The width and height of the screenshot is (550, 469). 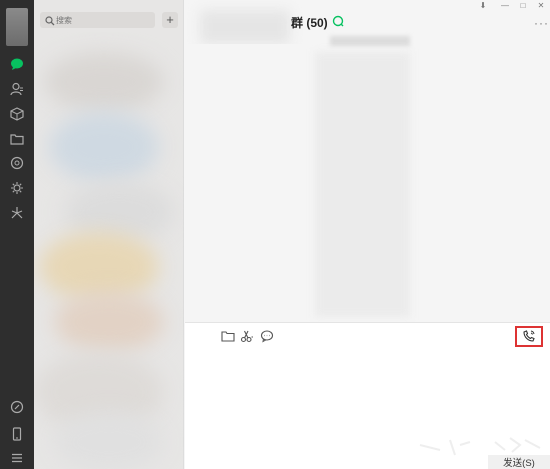 What do you see at coordinates (17, 27) in the screenshot?
I see `avatar` at bounding box center [17, 27].